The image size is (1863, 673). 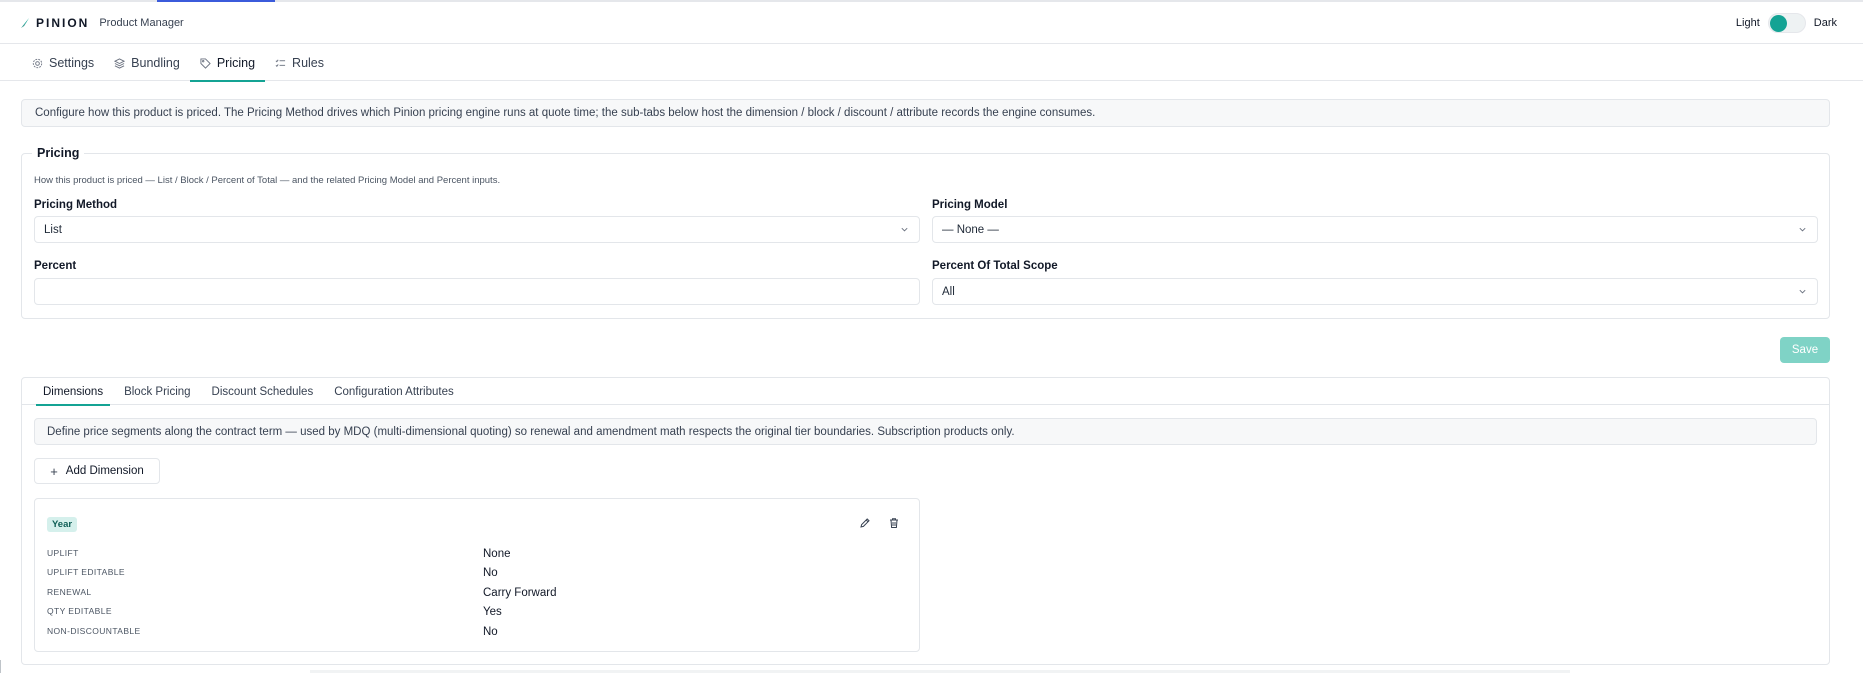 I want to click on plus-icon: +, so click(x=54, y=471).